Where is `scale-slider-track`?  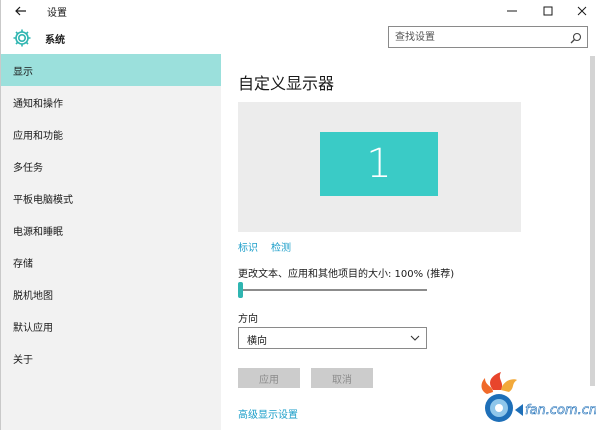 scale-slider-track is located at coordinates (333, 290).